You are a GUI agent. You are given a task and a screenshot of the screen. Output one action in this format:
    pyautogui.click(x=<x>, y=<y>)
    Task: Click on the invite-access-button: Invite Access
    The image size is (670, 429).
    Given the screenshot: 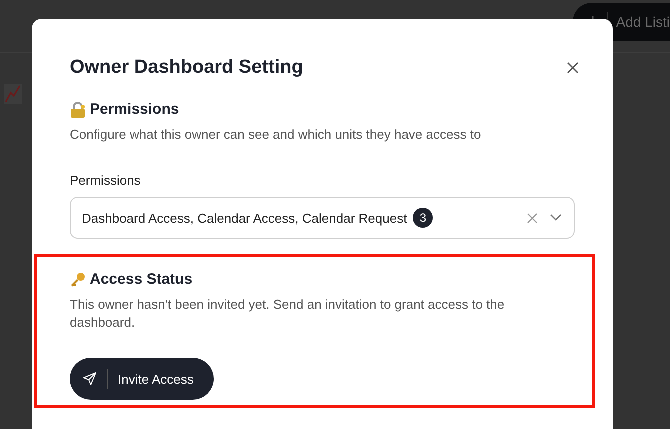 What is the action you would take?
    pyautogui.click(x=142, y=379)
    